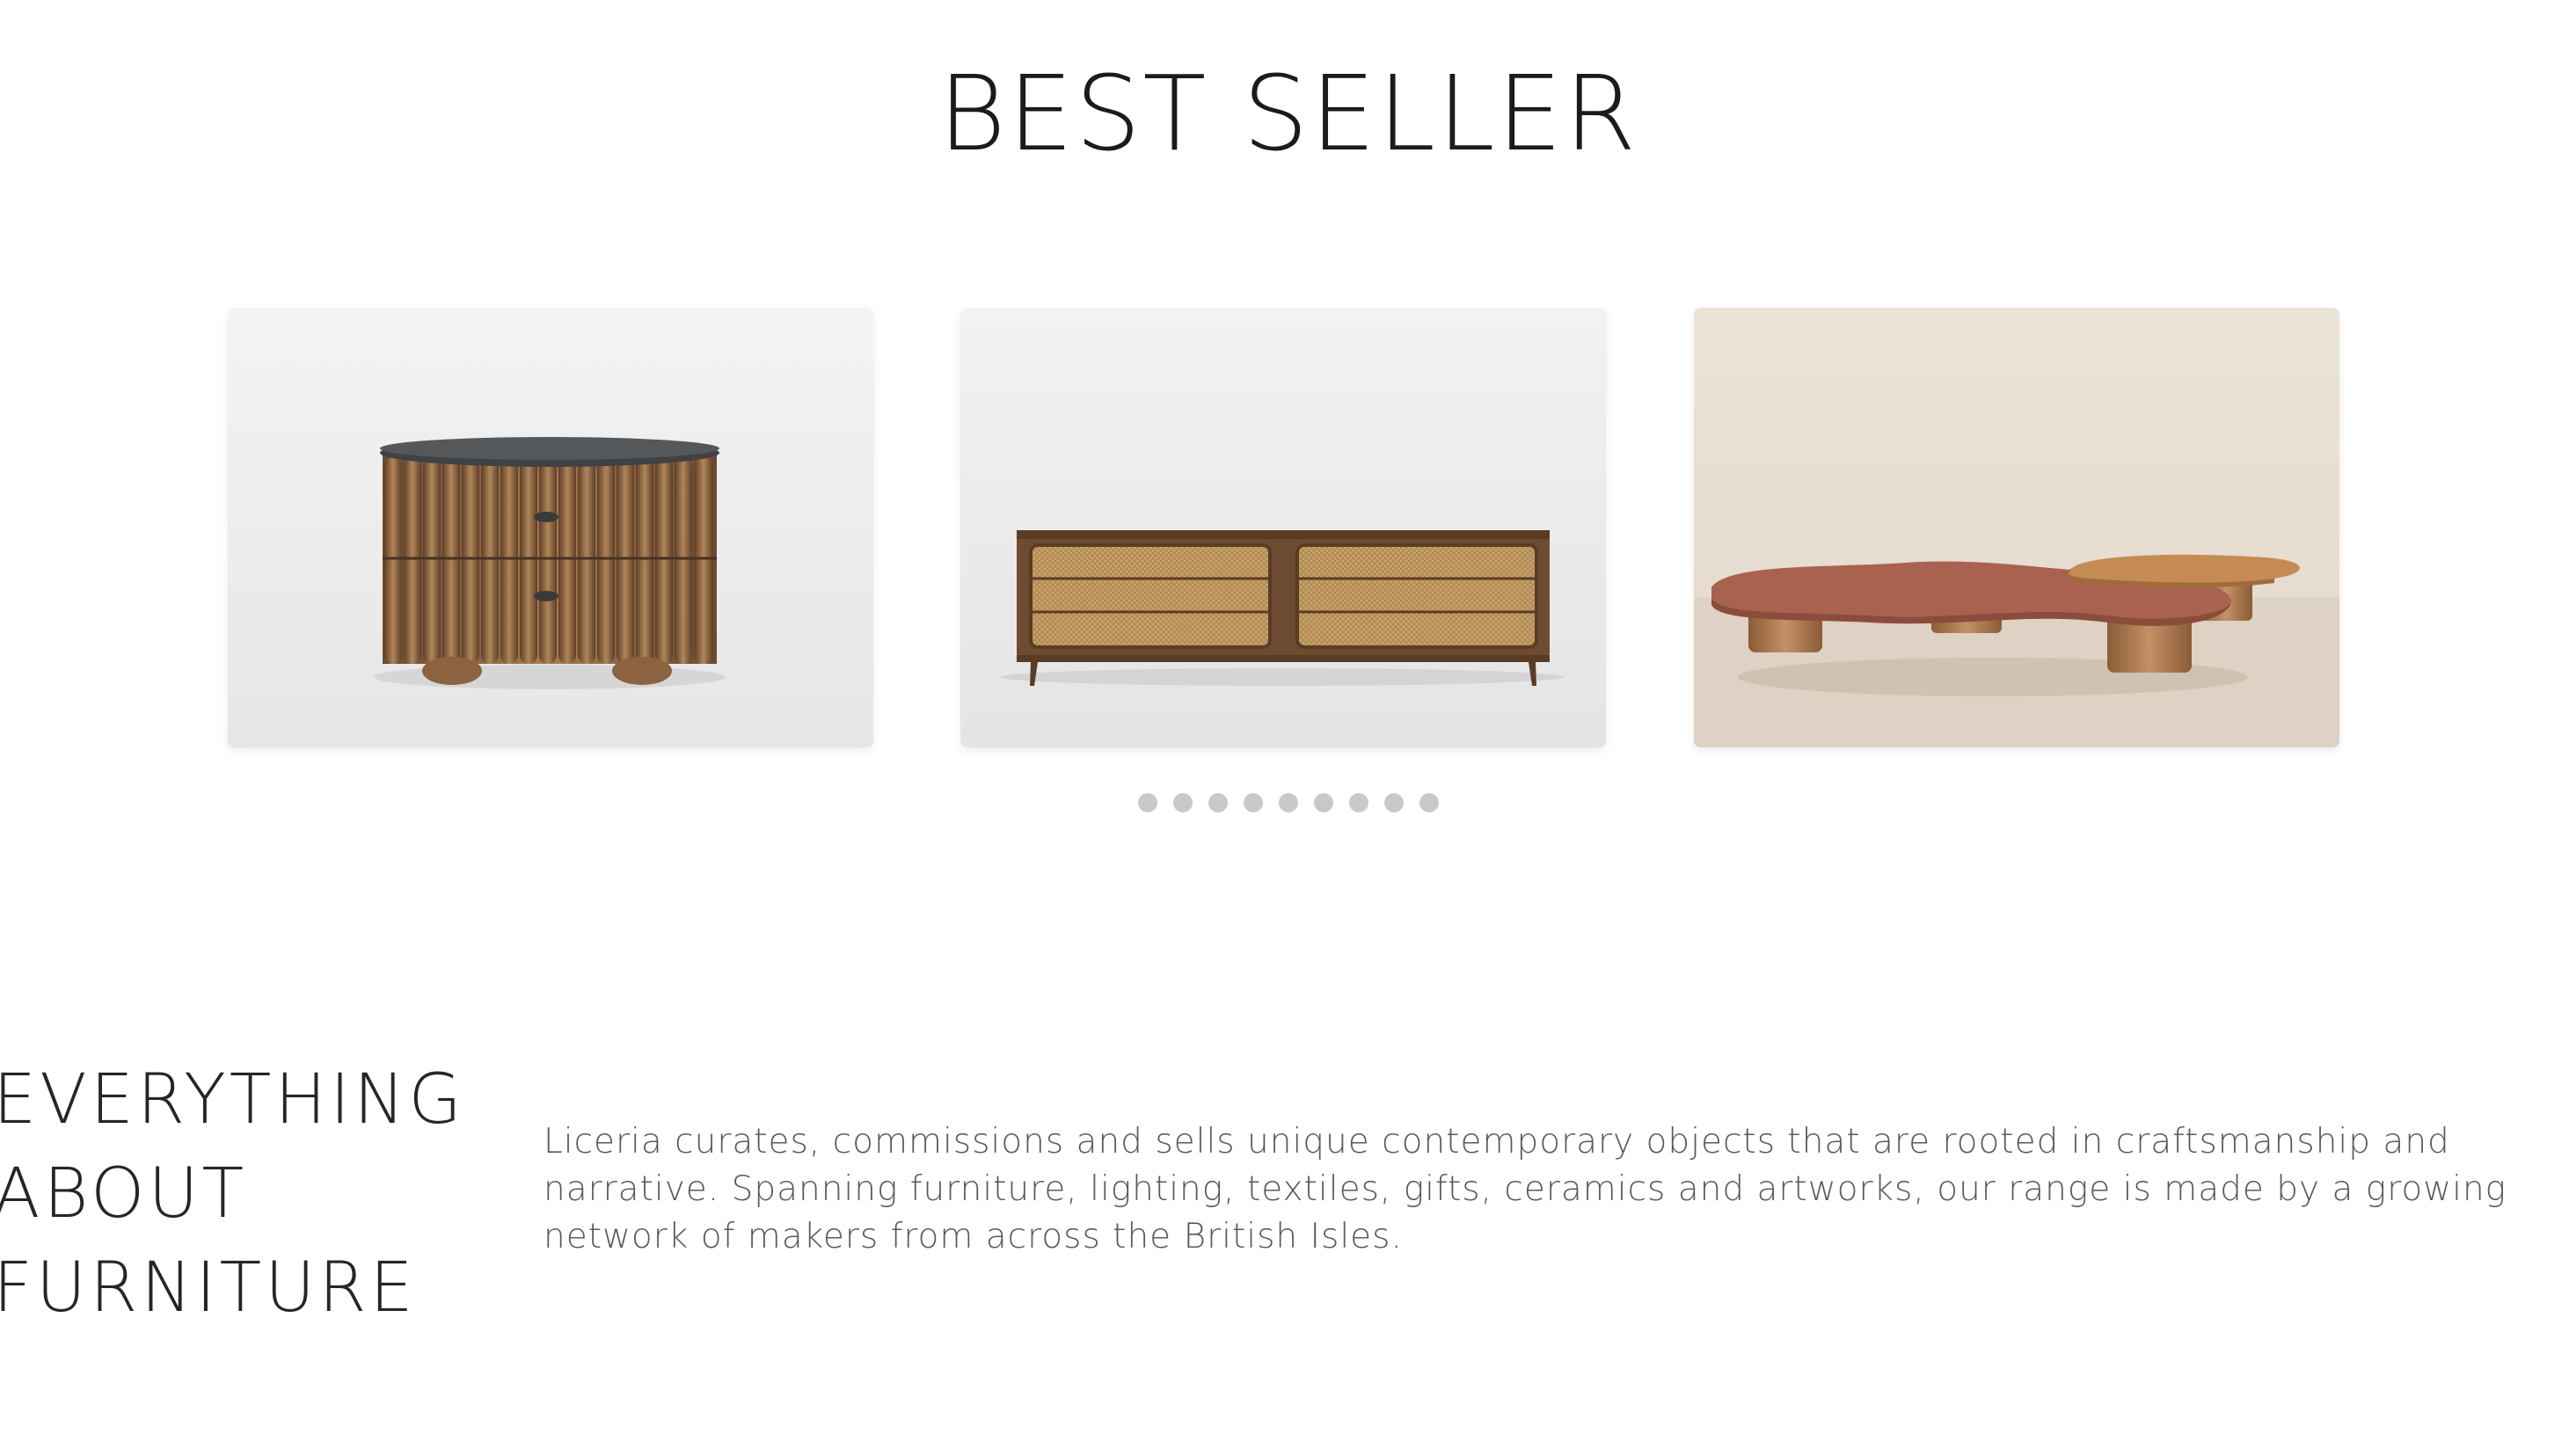 This screenshot has width=2576, height=1449. I want to click on sideboard-image, so click(1283, 527).